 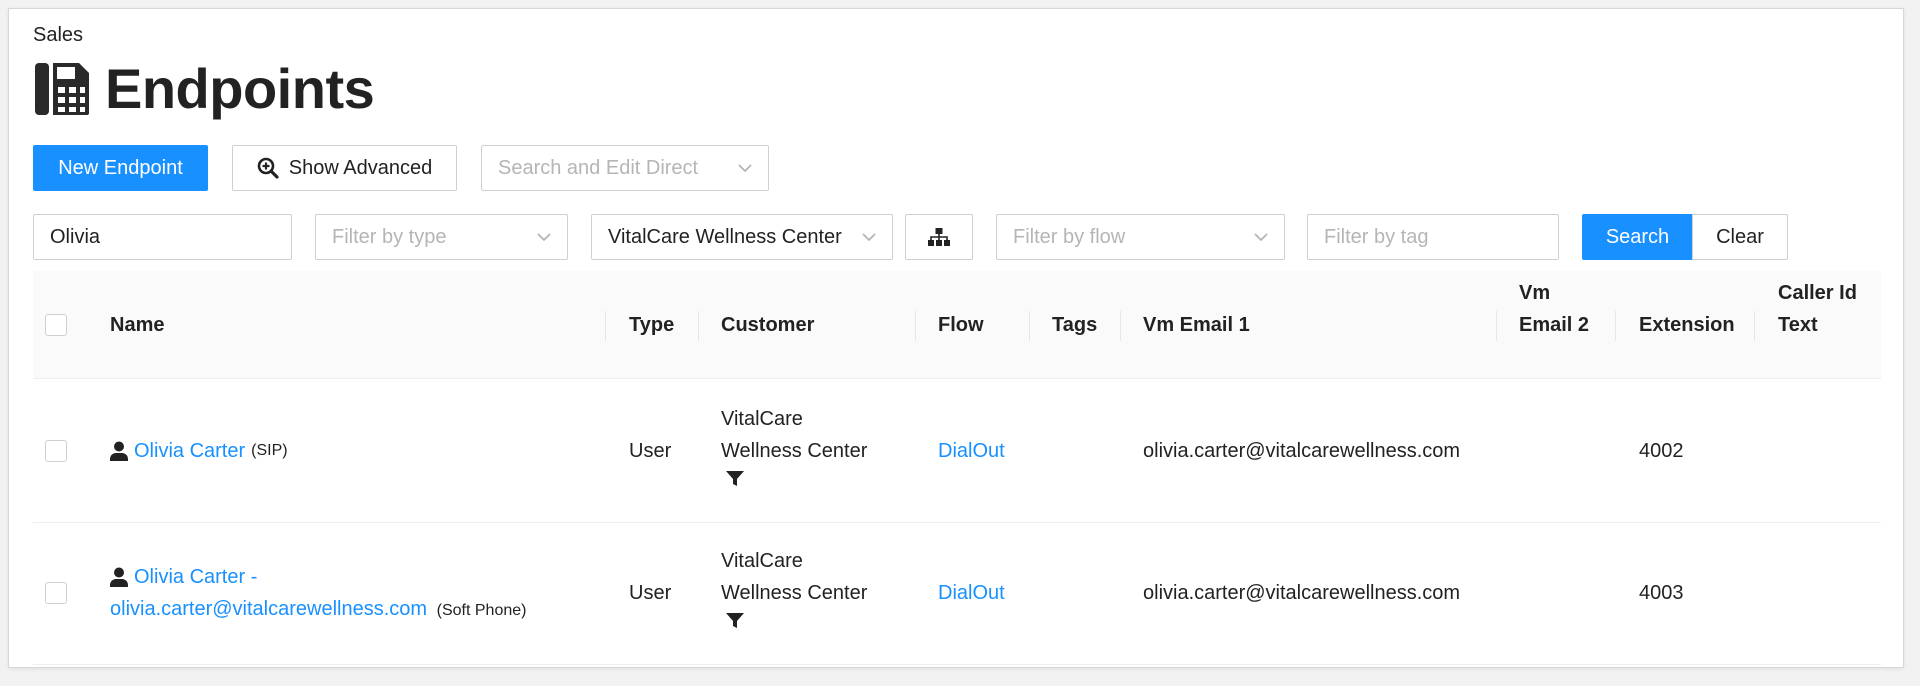 What do you see at coordinates (318, 577) in the screenshot?
I see `endpoint-name-line1: Olivia Carter -` at bounding box center [318, 577].